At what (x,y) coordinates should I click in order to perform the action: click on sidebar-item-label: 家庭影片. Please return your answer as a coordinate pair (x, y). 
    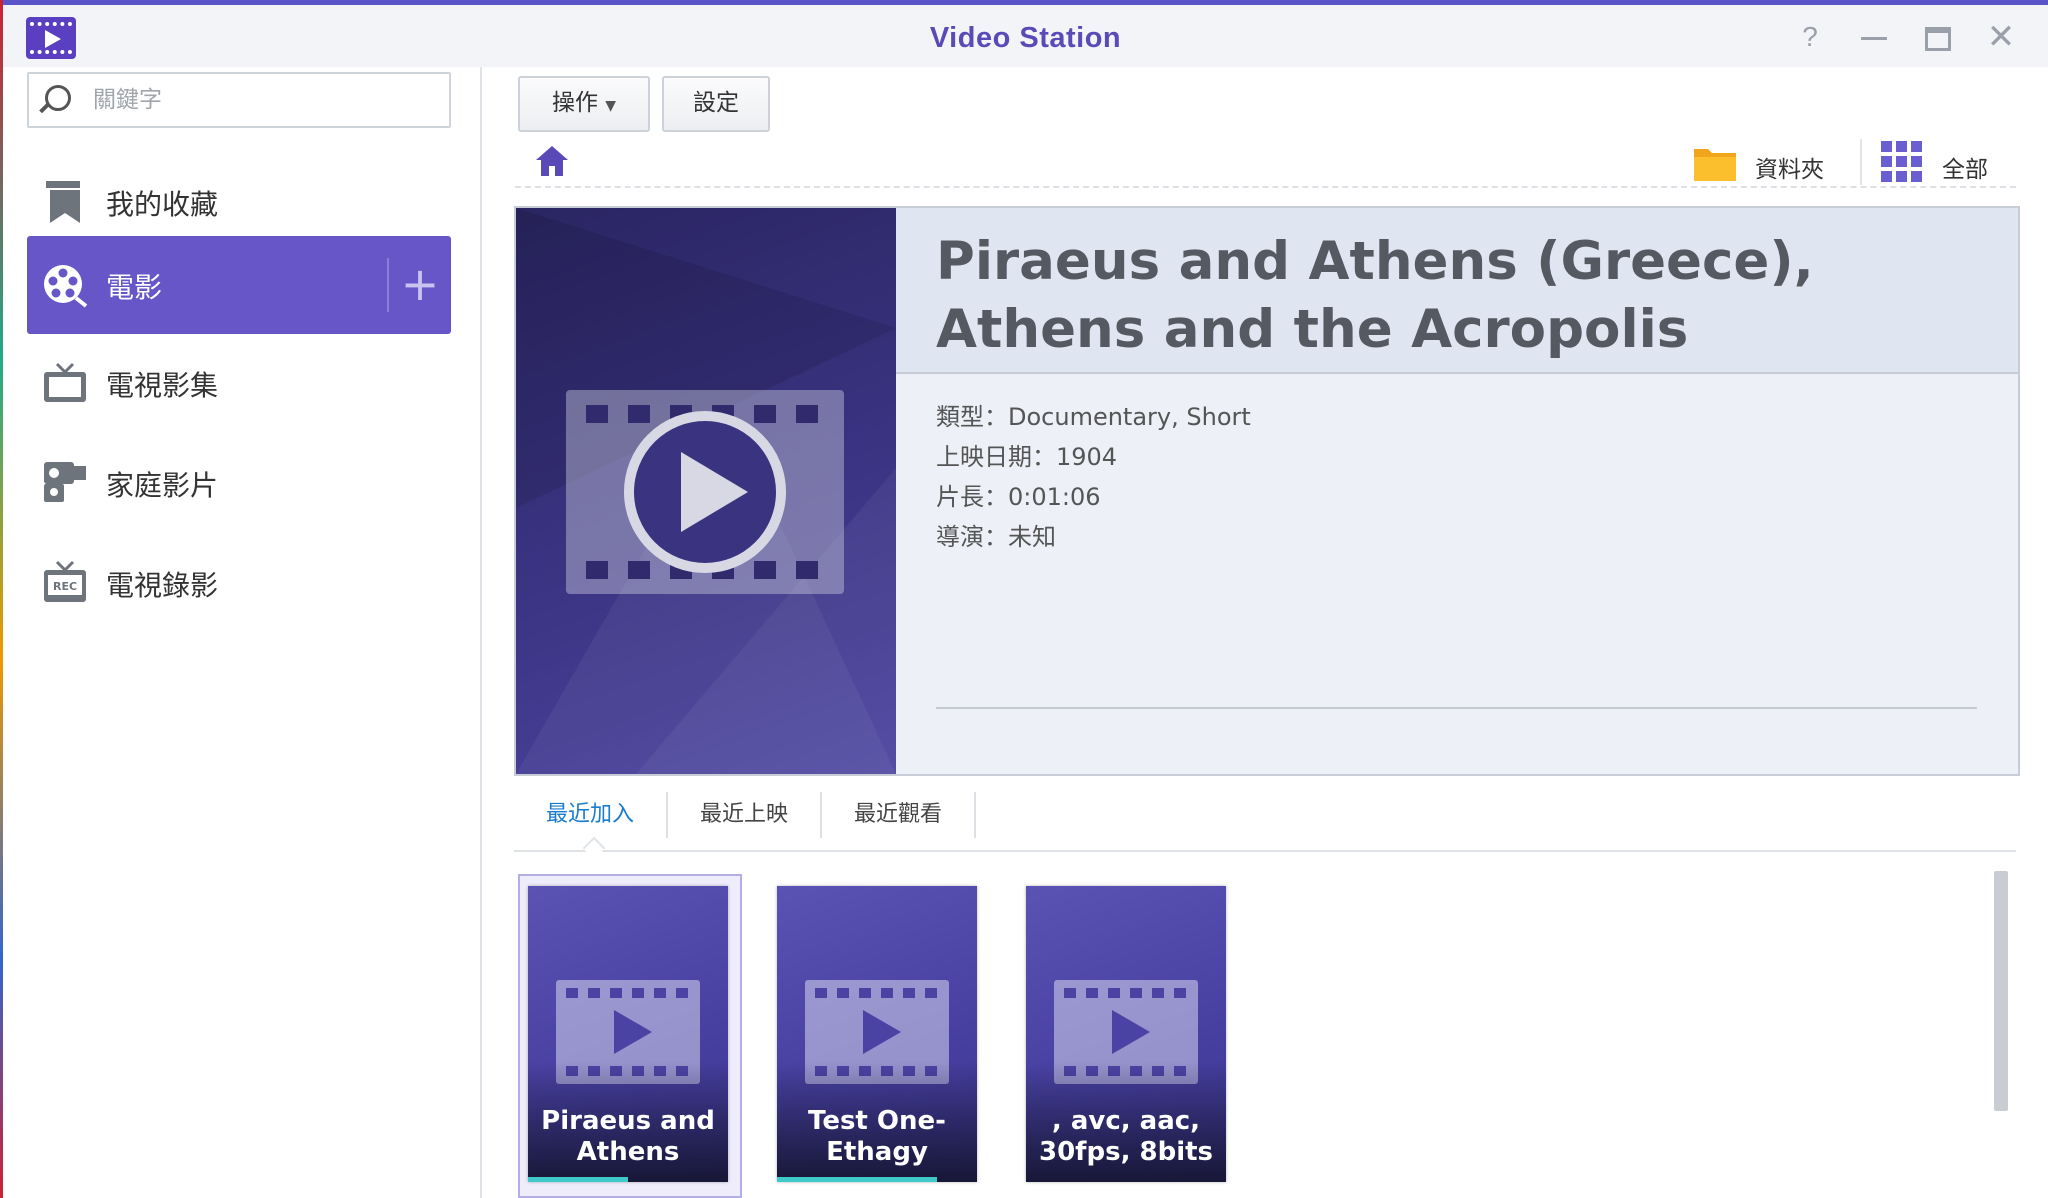
    Looking at the image, I should click on (162, 485).